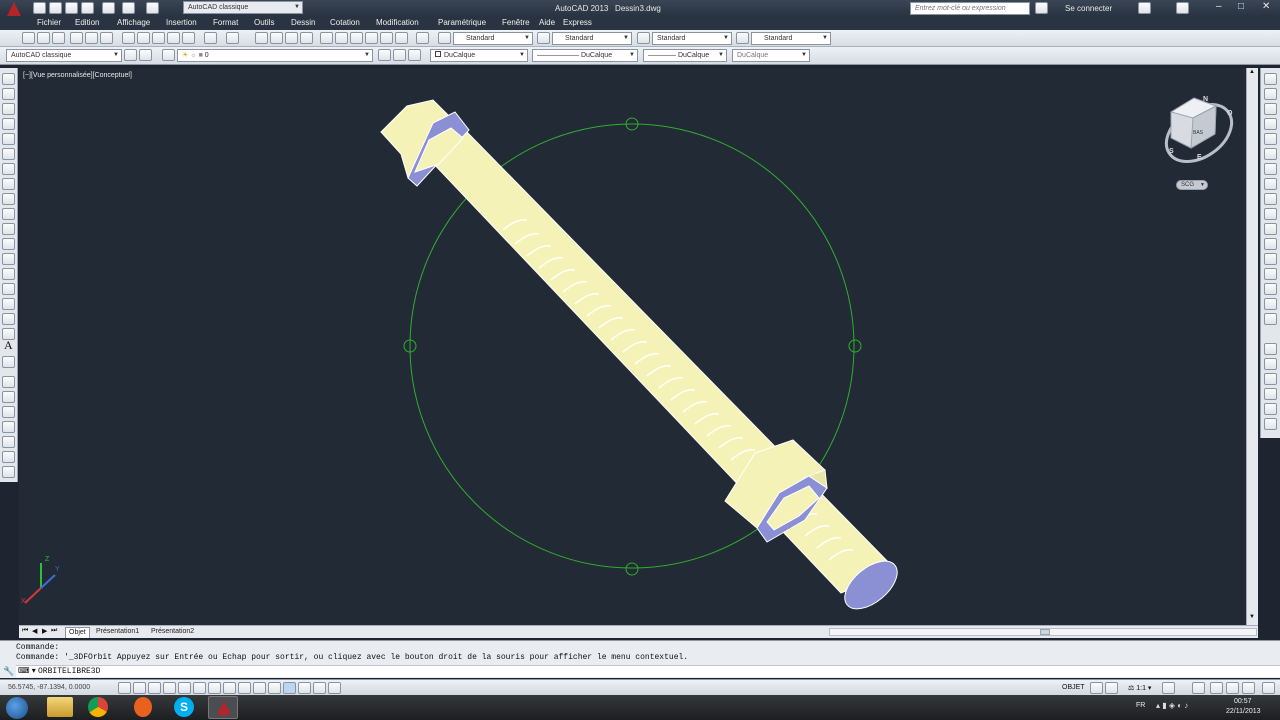 The image size is (1280, 720). What do you see at coordinates (8, 199) in the screenshot?
I see `spline-icon` at bounding box center [8, 199].